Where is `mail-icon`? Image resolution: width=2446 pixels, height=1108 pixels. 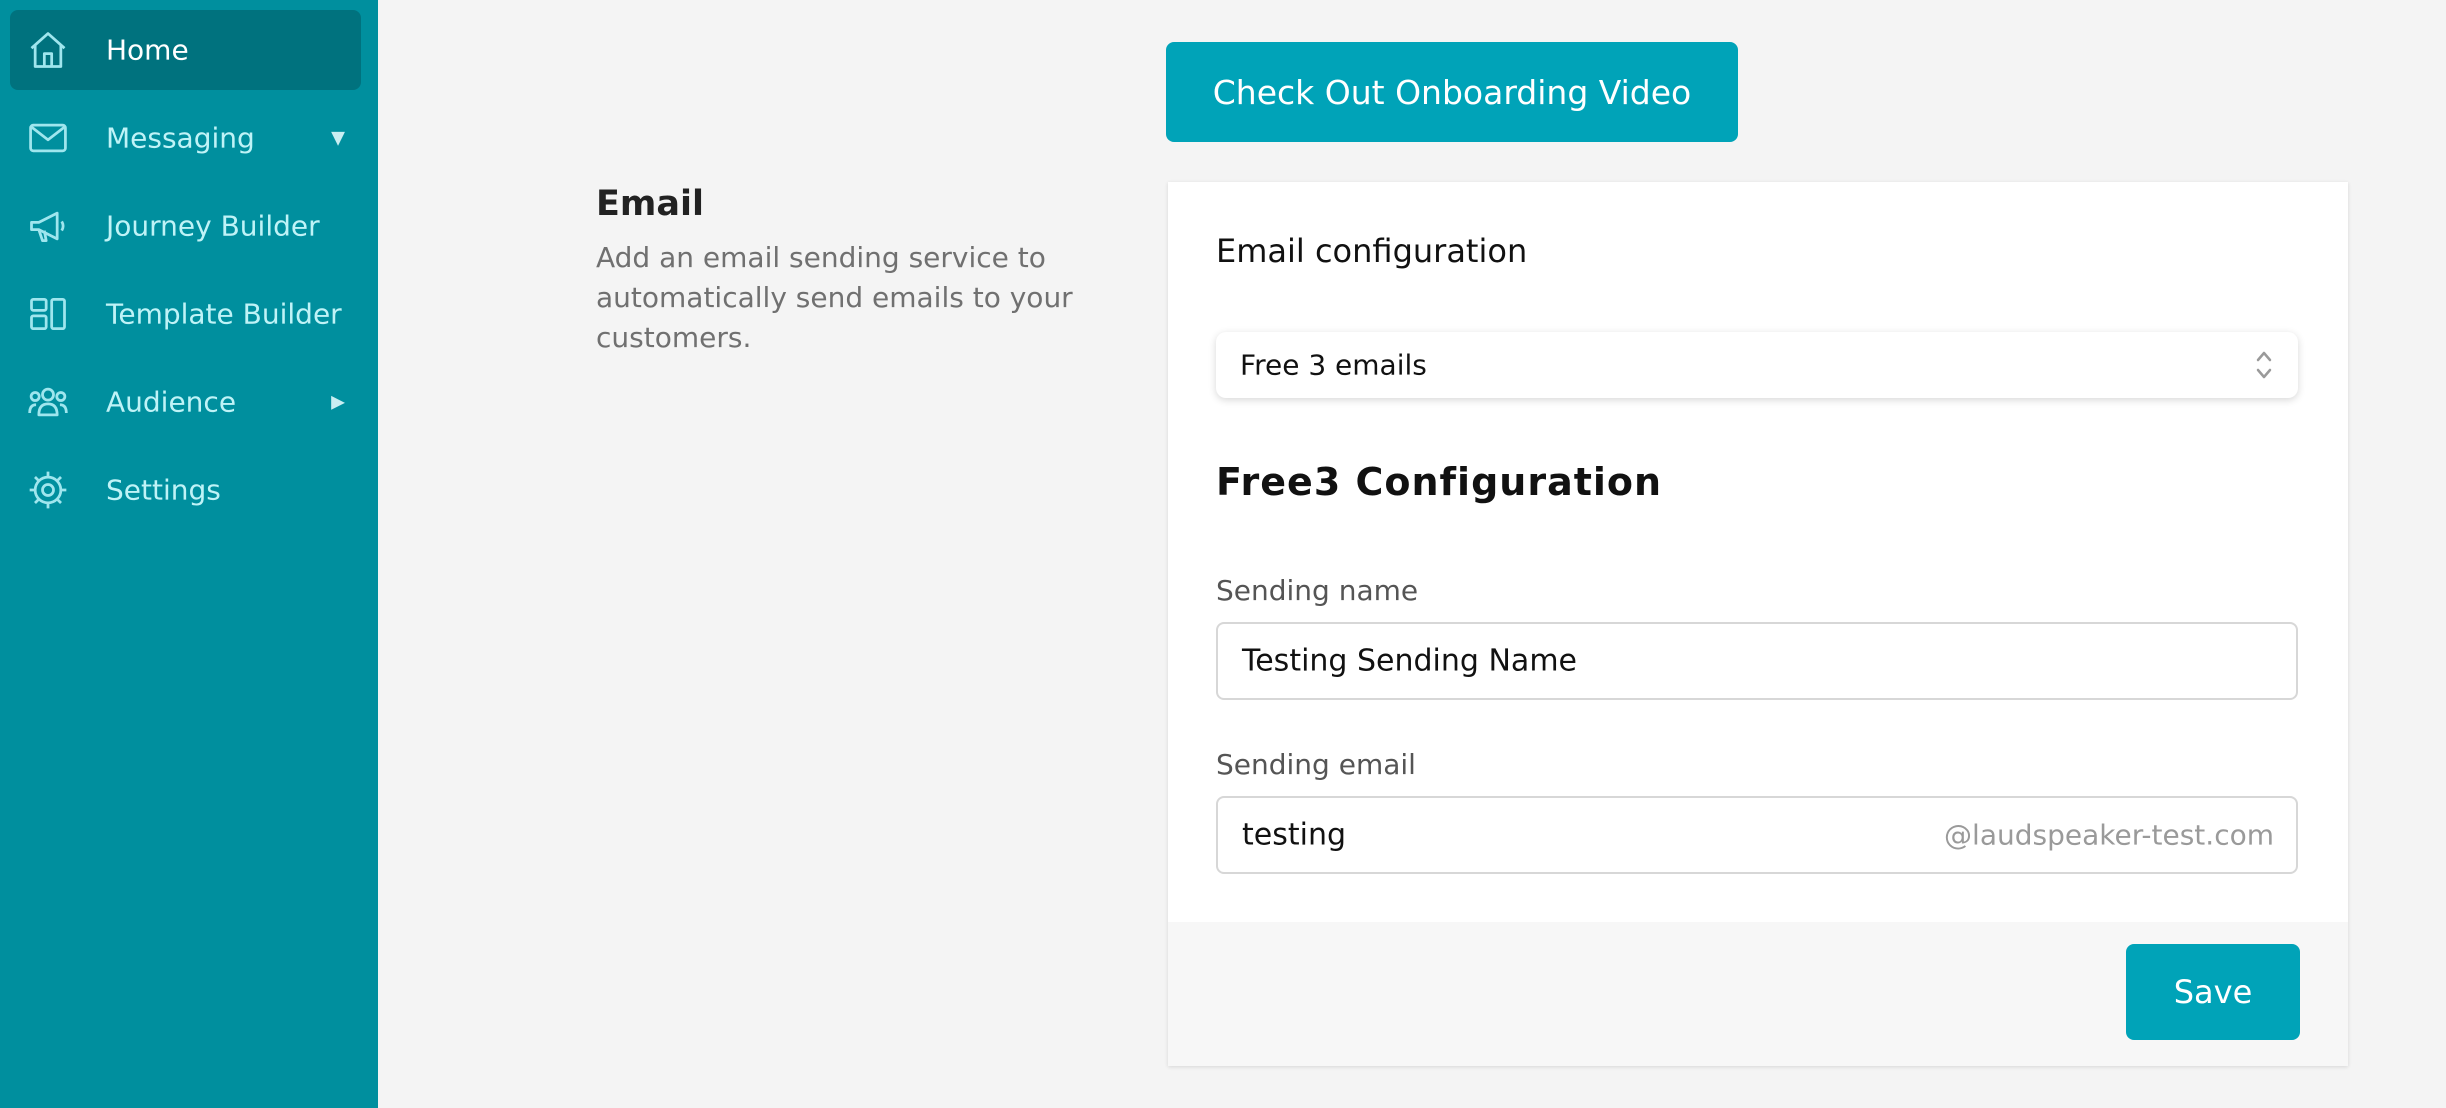
mail-icon is located at coordinates (48, 138).